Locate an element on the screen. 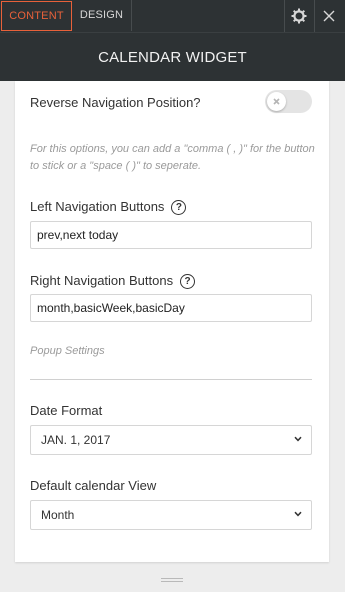  right-nav-input: month,basicWeek,basicDay is located at coordinates (171, 308).